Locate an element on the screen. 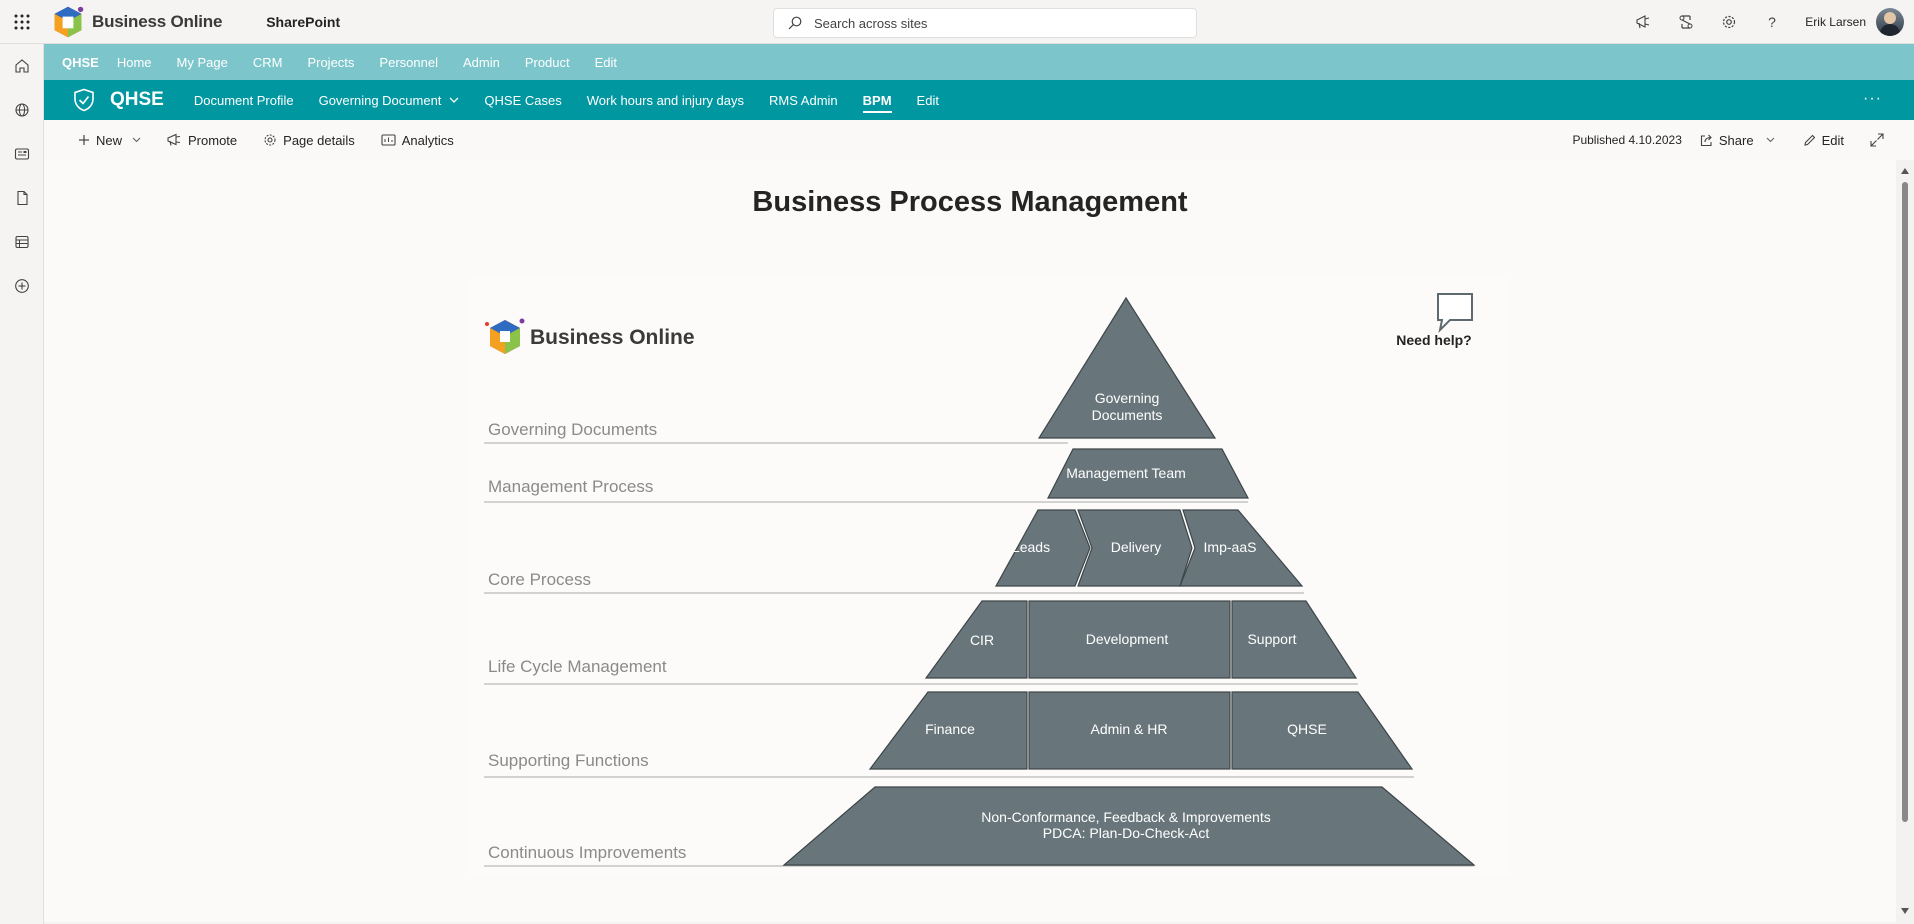  site-nav-work-hours: Work hours and injury days is located at coordinates (665, 100).